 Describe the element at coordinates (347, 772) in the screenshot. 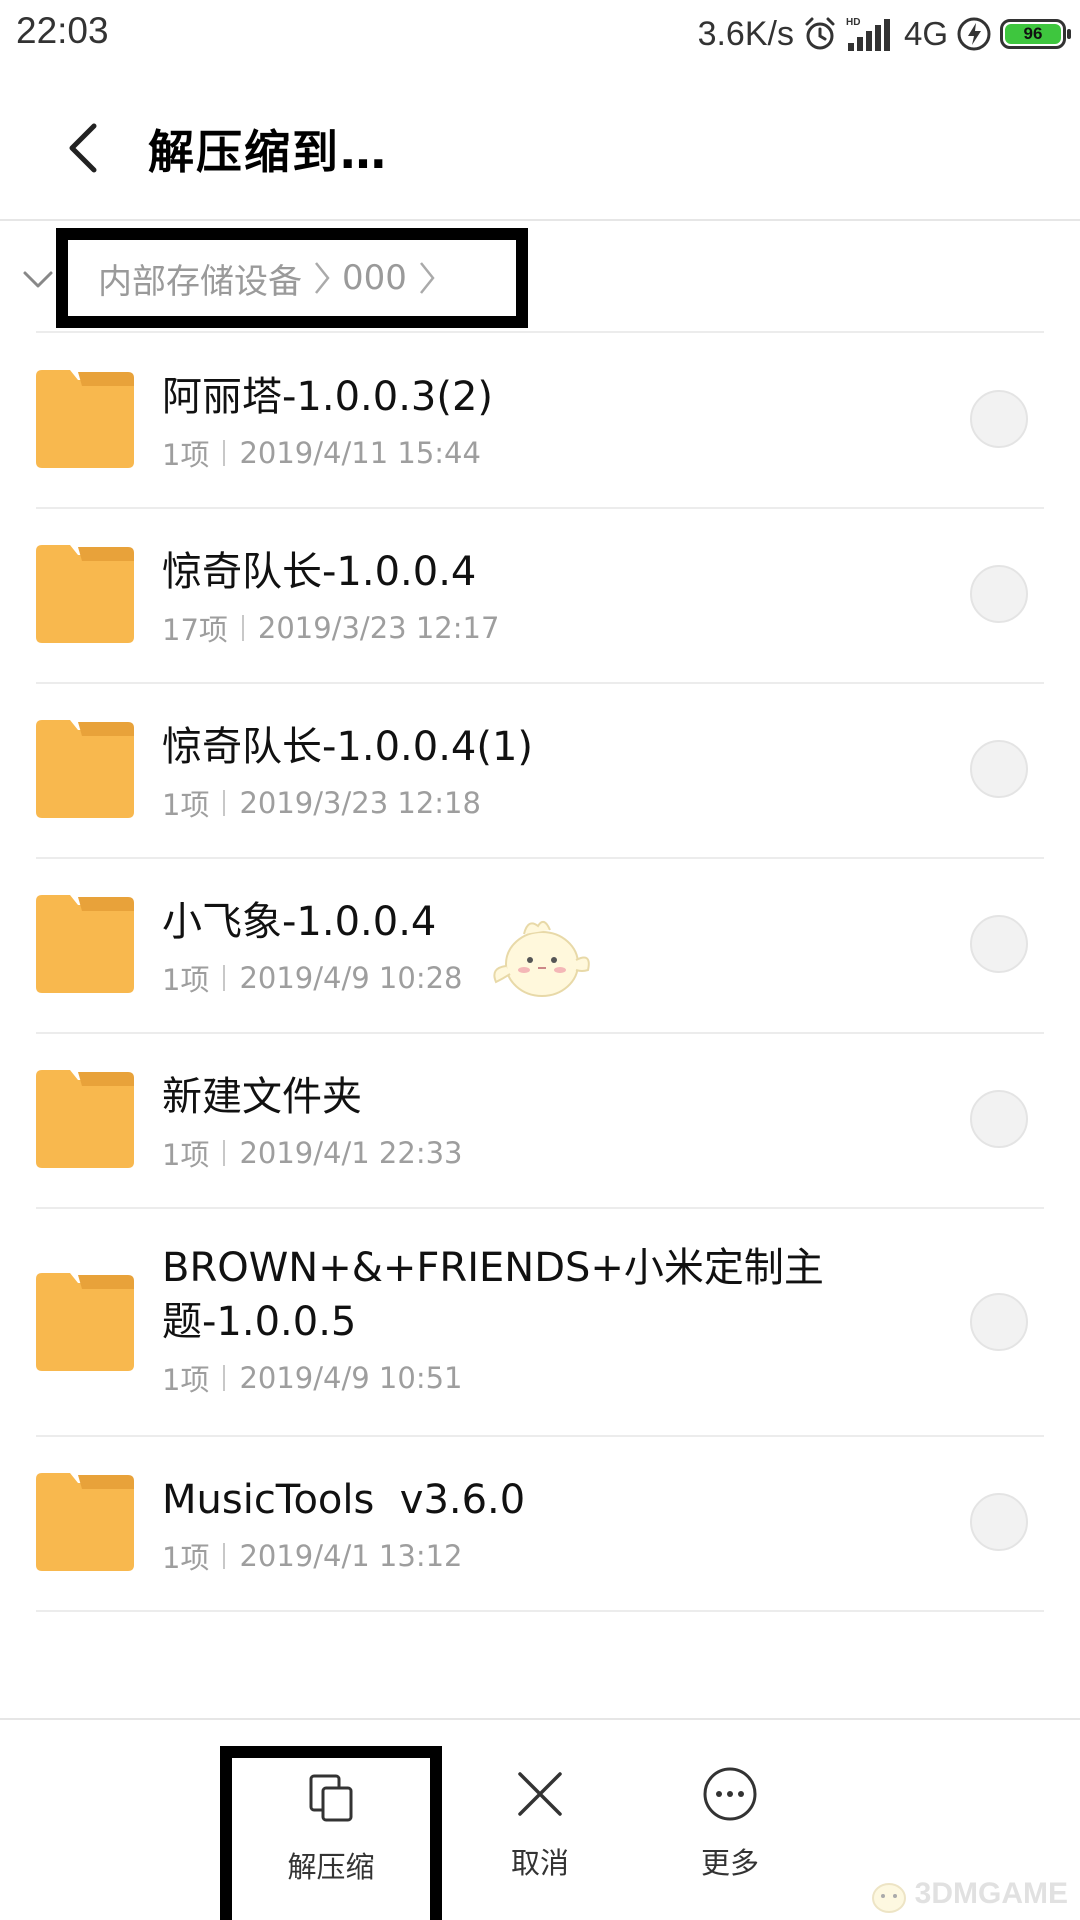

I see `item-text: 惊奇队长-1.0.0.4(1) 1项 2019/3/23 12:18` at that location.